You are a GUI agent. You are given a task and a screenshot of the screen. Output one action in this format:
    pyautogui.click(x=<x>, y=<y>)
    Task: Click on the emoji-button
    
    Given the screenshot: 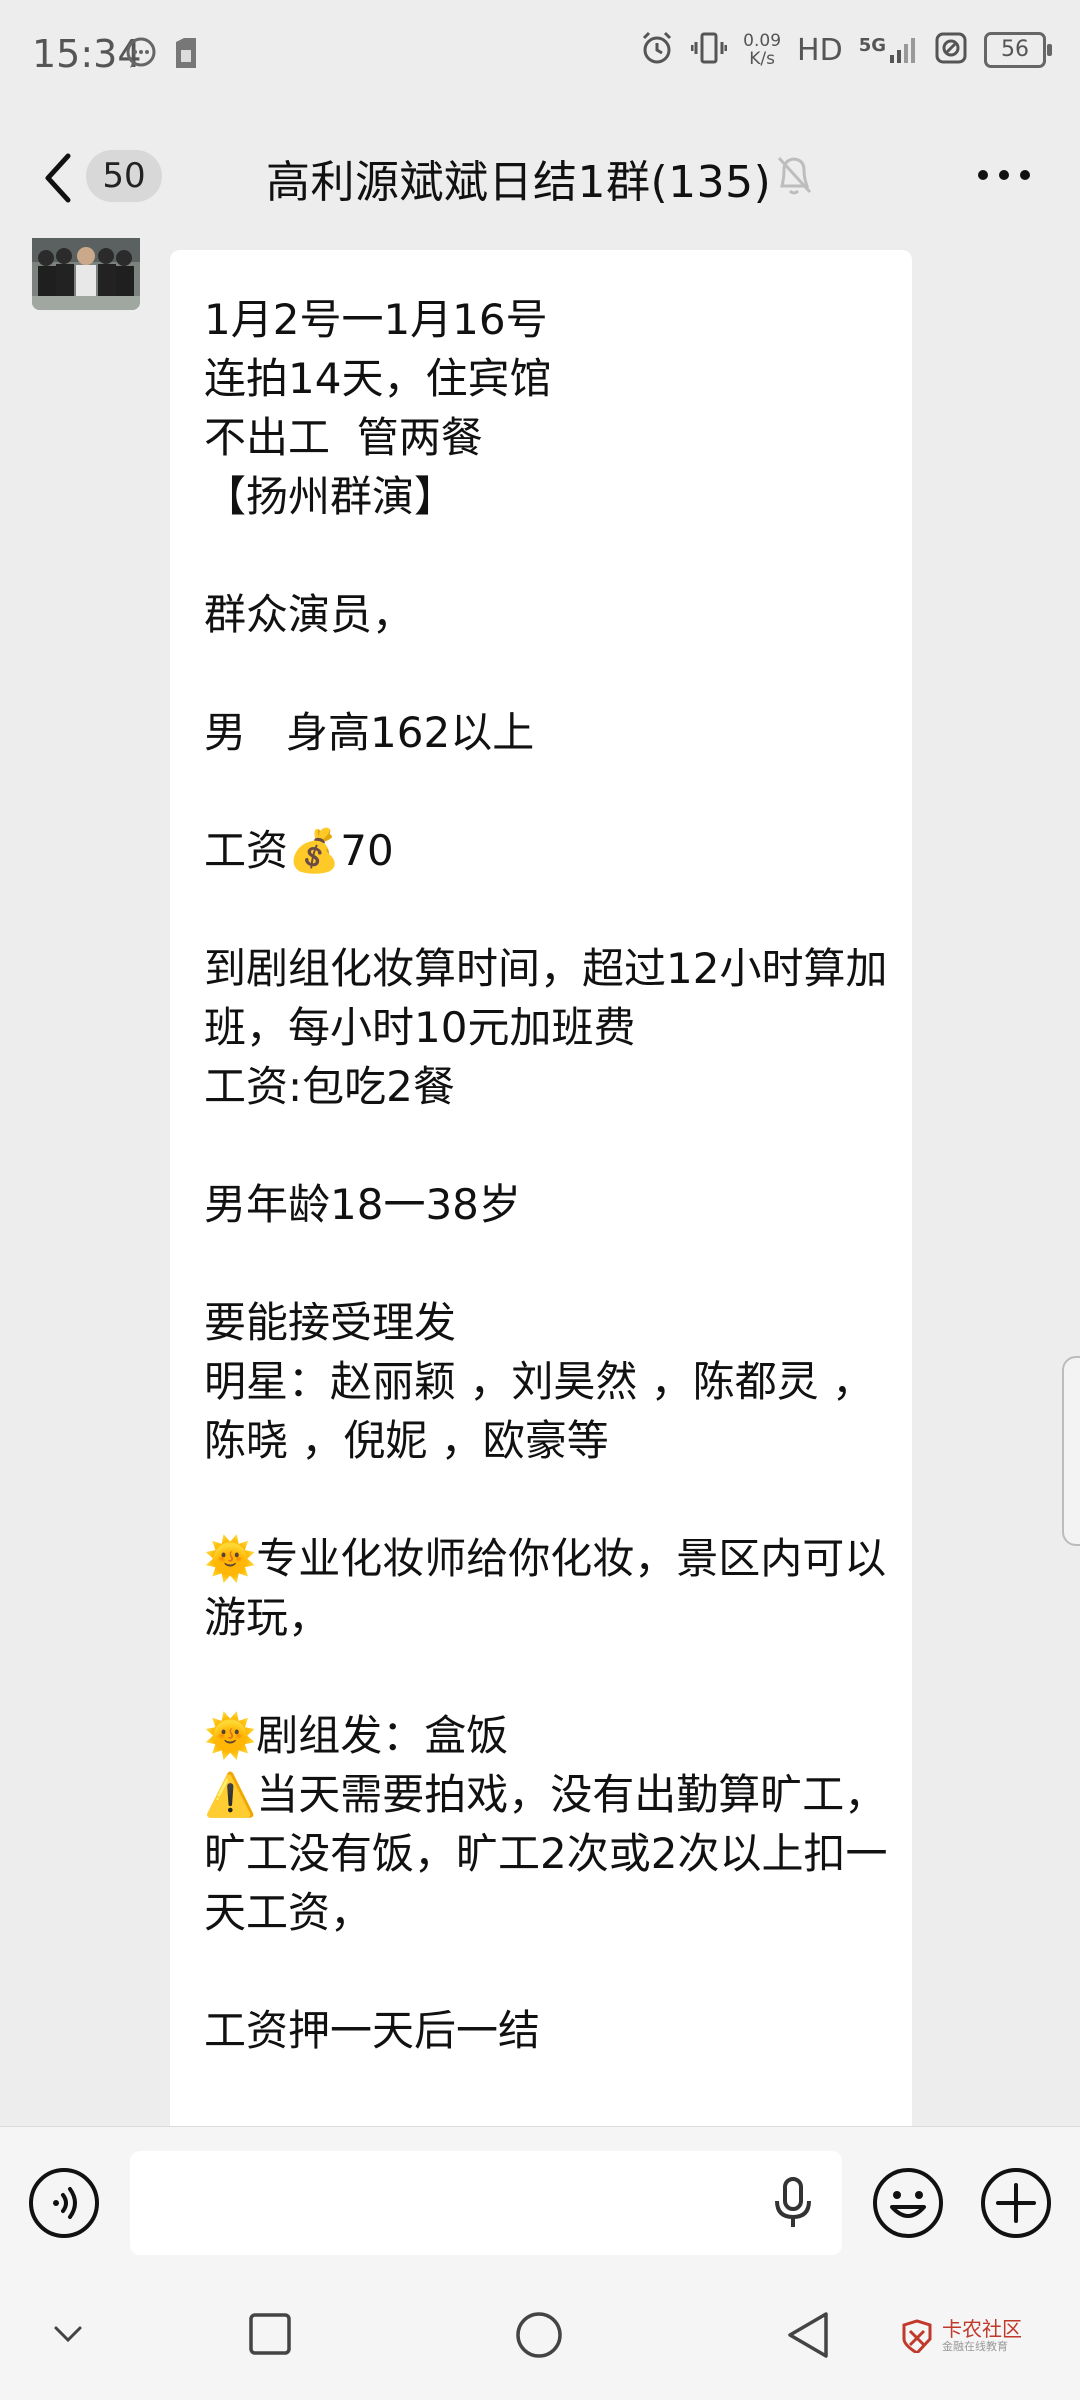 What is the action you would take?
    pyautogui.click(x=908, y=2203)
    